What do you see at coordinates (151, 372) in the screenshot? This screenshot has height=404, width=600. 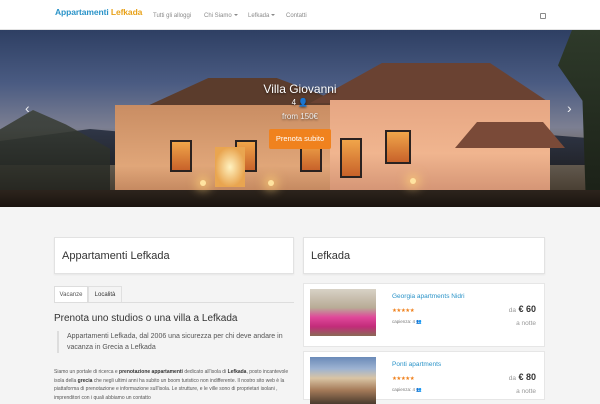 I see `body-text-bold: prenotazione appartamenti` at bounding box center [151, 372].